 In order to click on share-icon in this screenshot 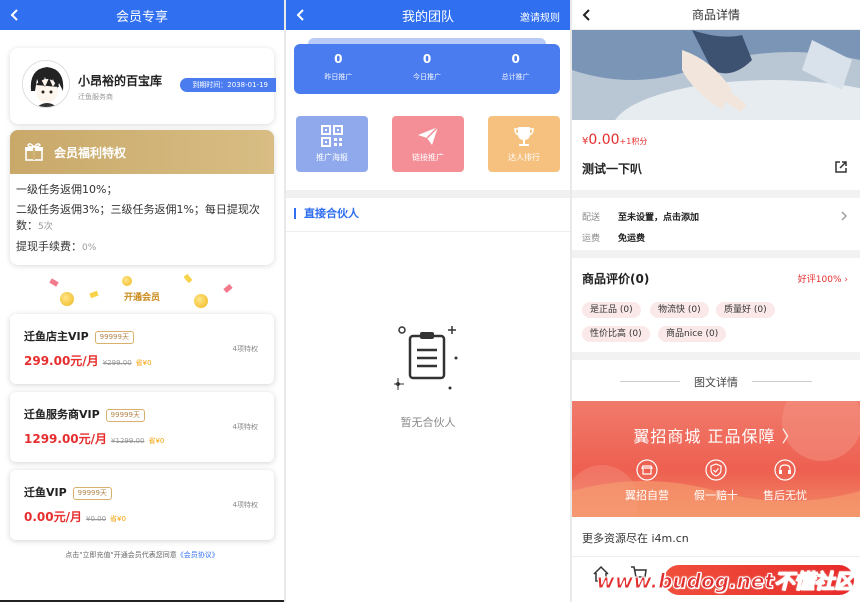, I will do `click(841, 167)`.